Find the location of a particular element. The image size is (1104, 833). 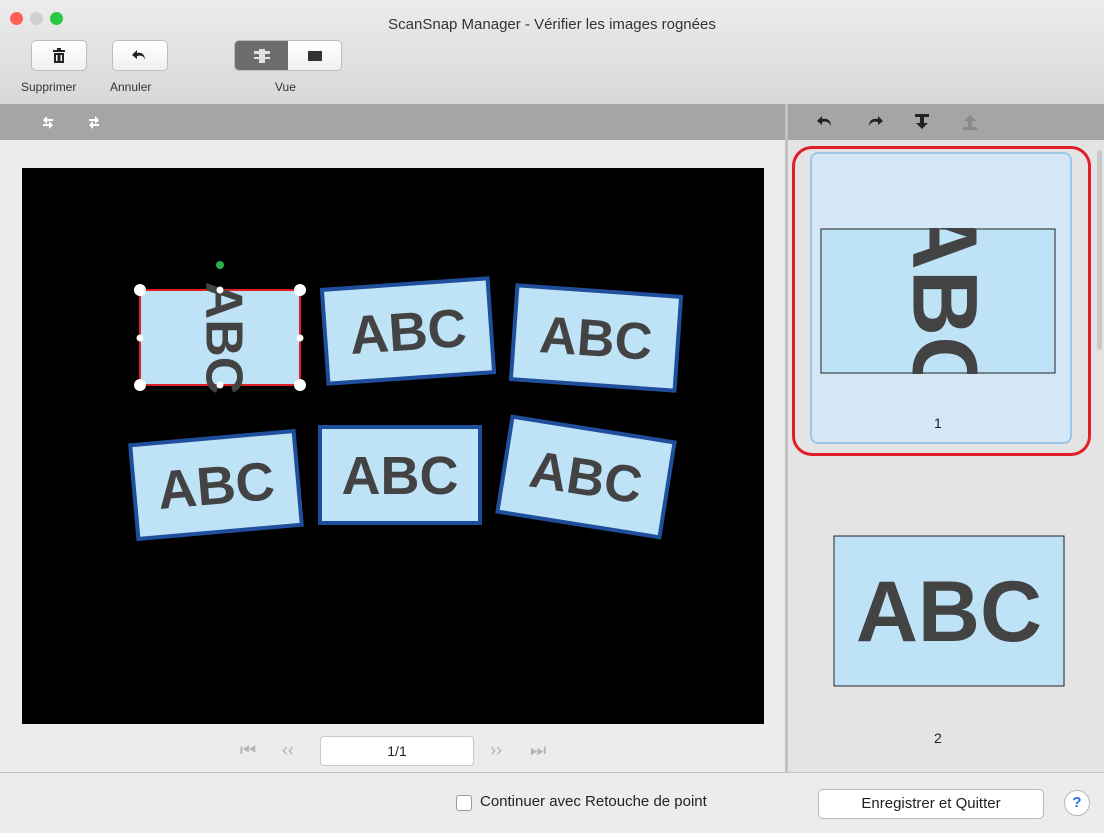

selection-highlight is located at coordinates (941, 301).